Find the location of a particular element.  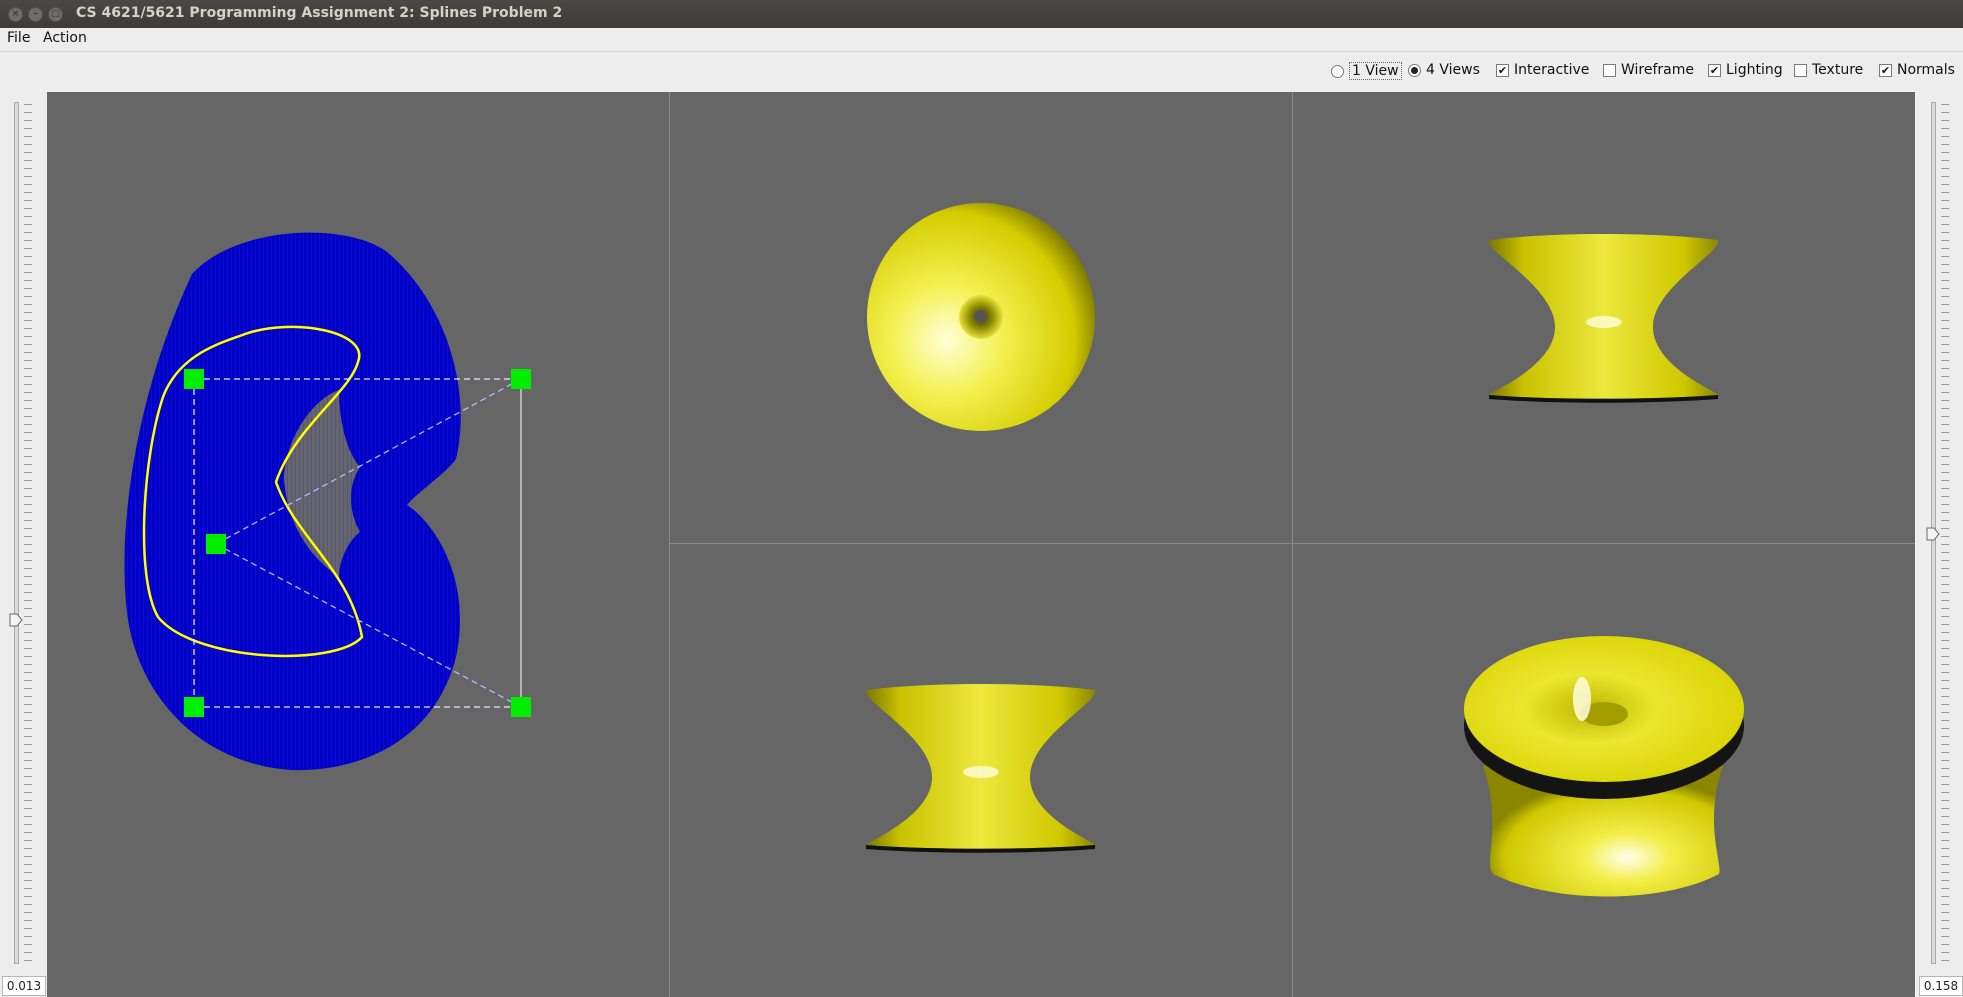

interactive-label: Interactive is located at coordinates (1552, 70).